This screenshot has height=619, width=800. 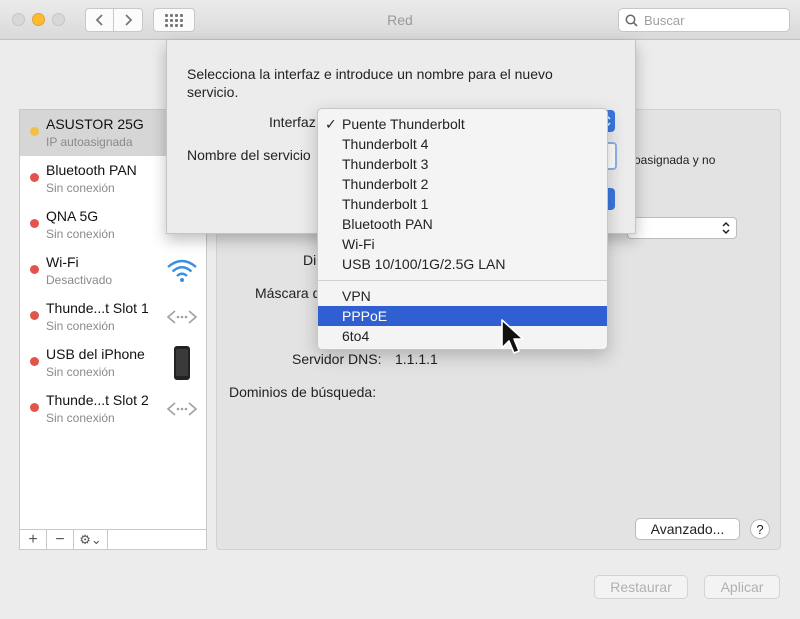 I want to click on dns-server-label: Servidor DNS:, so click(x=337, y=359).